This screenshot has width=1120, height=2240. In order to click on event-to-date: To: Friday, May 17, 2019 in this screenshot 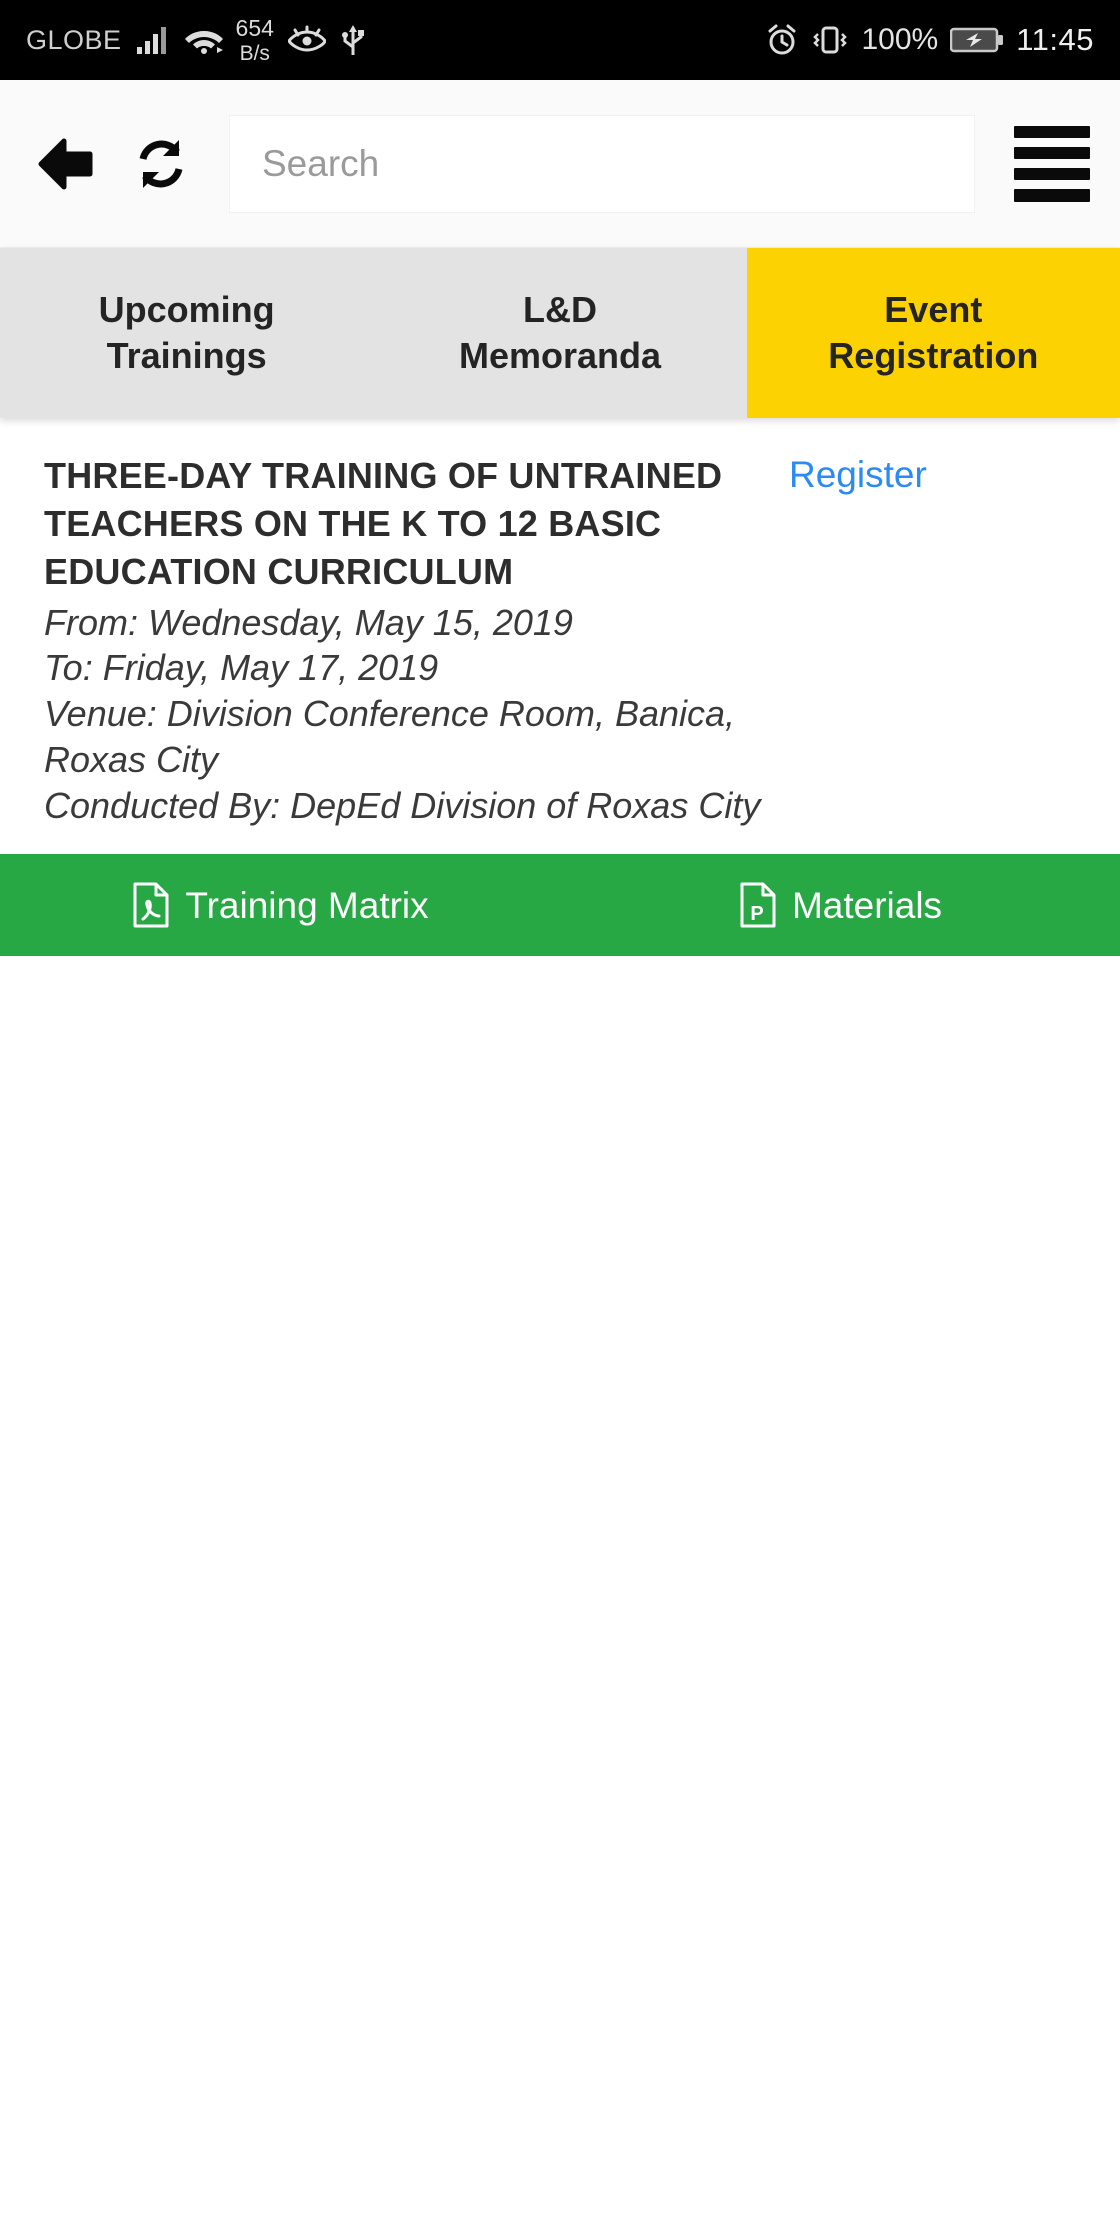, I will do `click(241, 668)`.